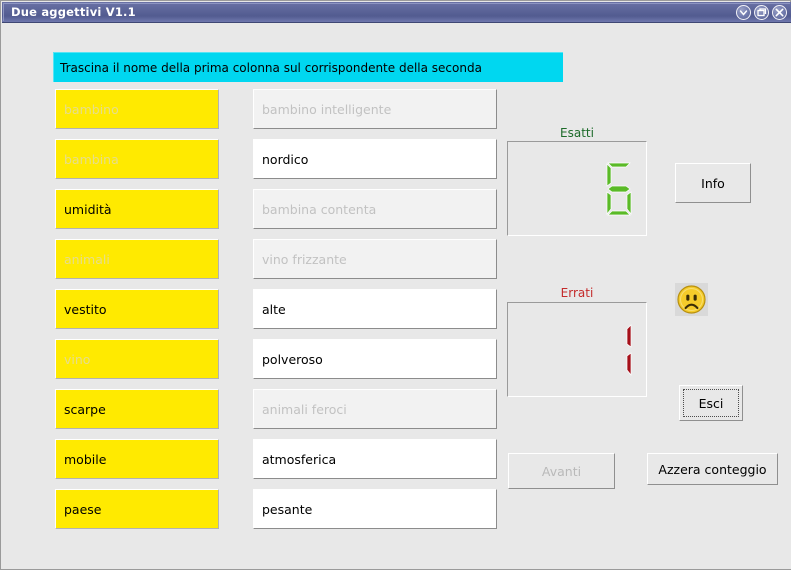 Image resolution: width=791 pixels, height=570 pixels. I want to click on phrase-slot-label: atmosferica, so click(299, 459).